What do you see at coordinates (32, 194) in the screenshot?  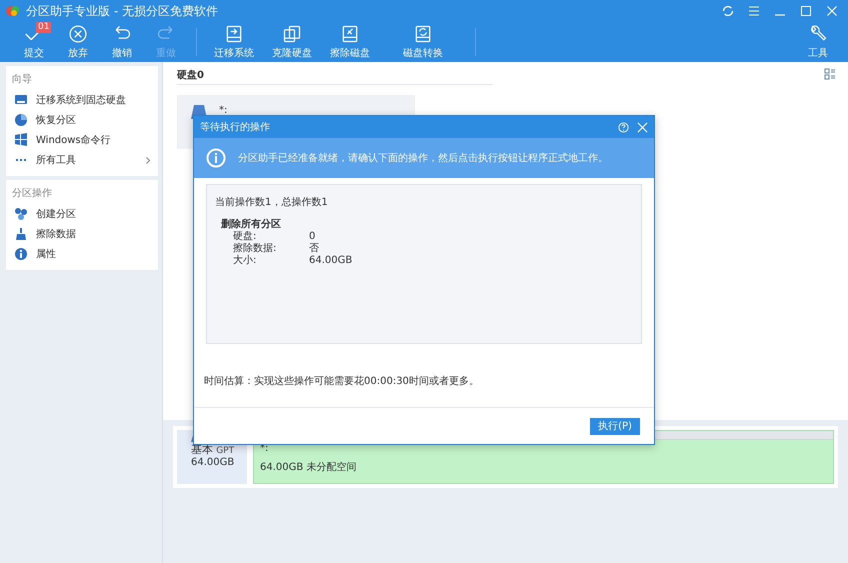 I see `section-title: 分区操作` at bounding box center [32, 194].